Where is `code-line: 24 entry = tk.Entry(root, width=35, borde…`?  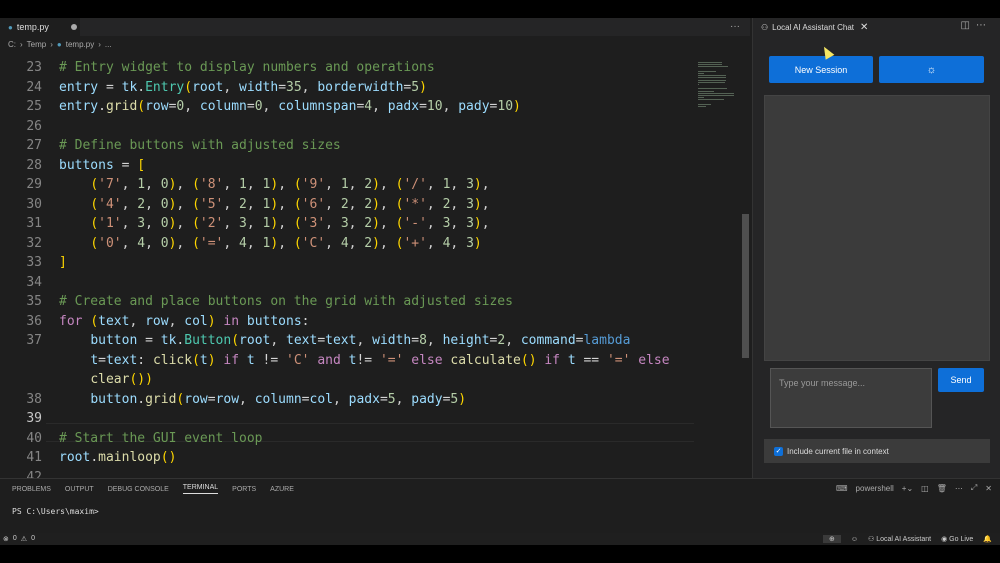
code-line: 24 entry = tk.Entry(root, width=35, borde… is located at coordinates (370, 88).